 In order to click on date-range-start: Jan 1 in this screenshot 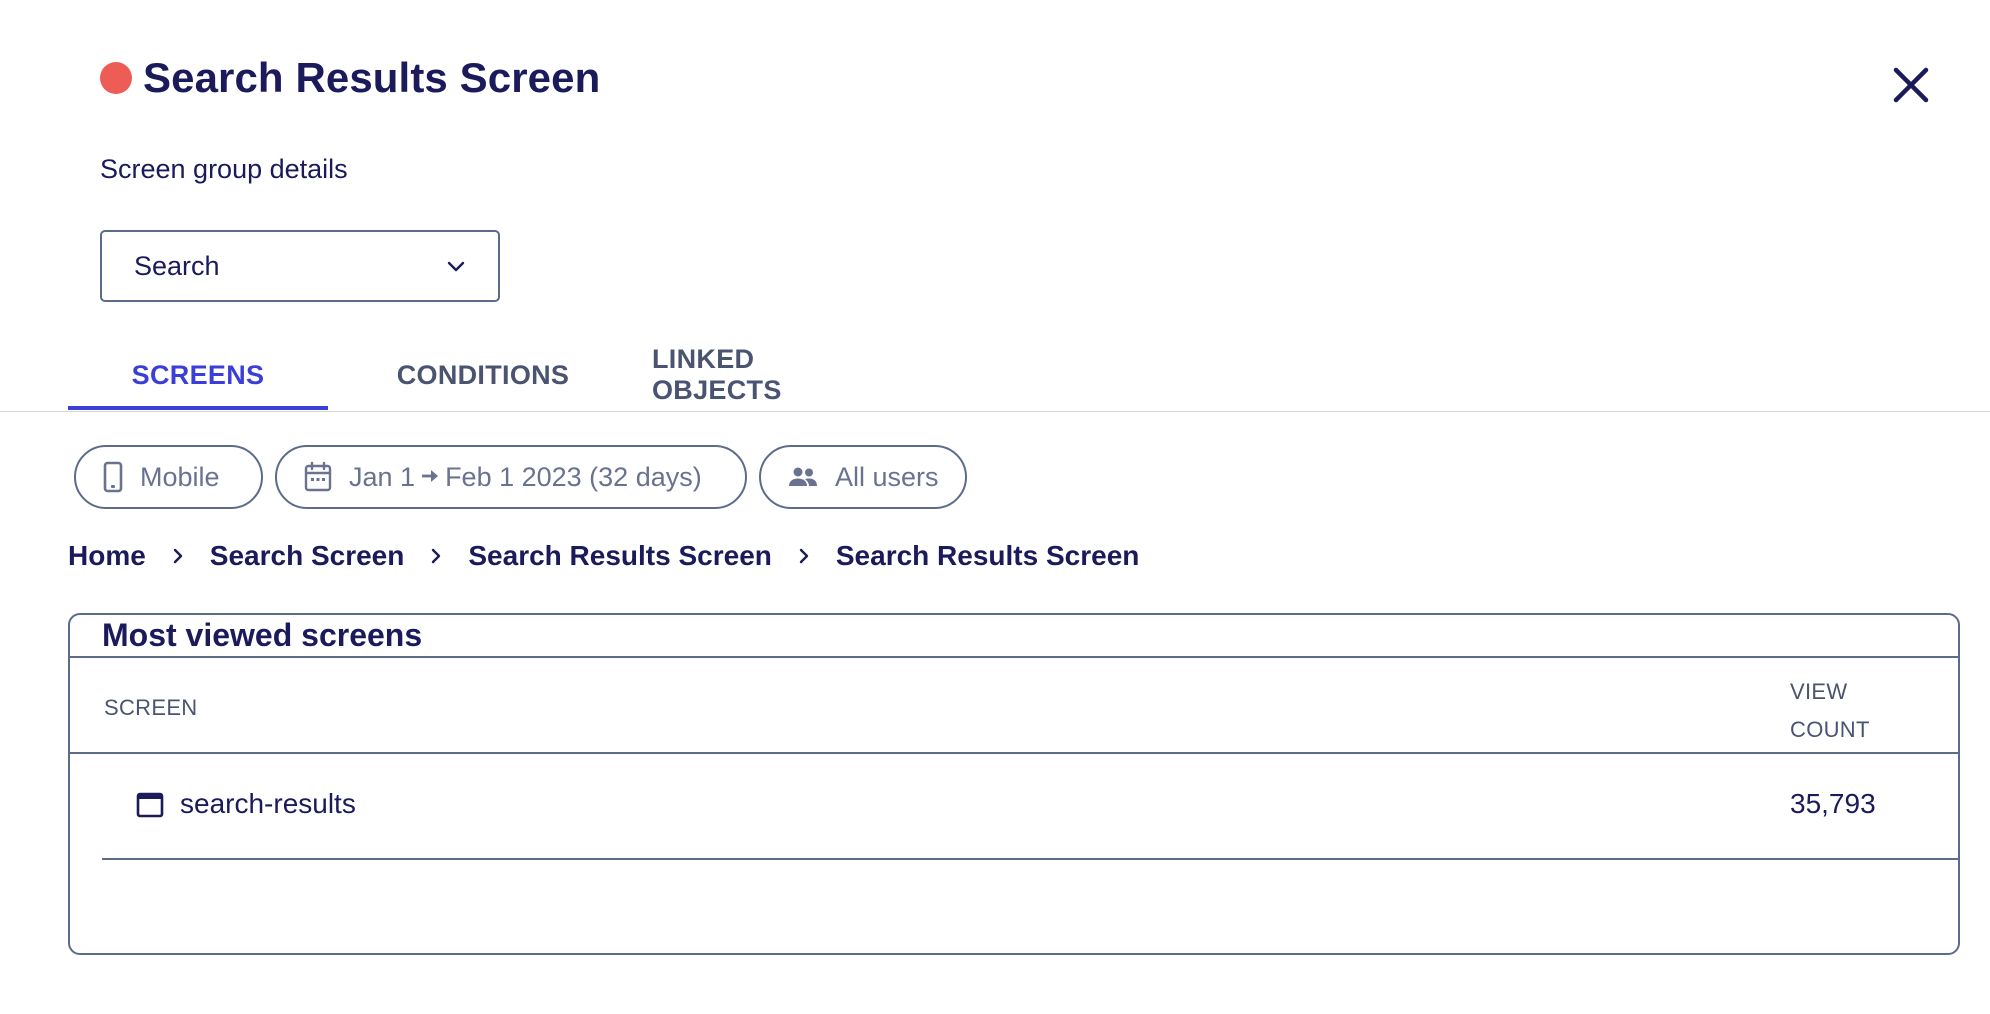, I will do `click(382, 476)`.